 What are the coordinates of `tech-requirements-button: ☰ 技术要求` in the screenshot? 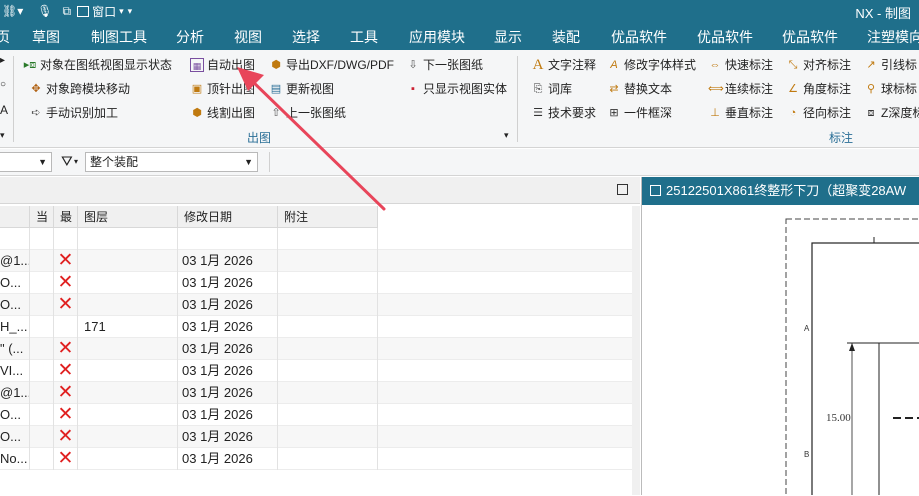 It's located at (563, 112).